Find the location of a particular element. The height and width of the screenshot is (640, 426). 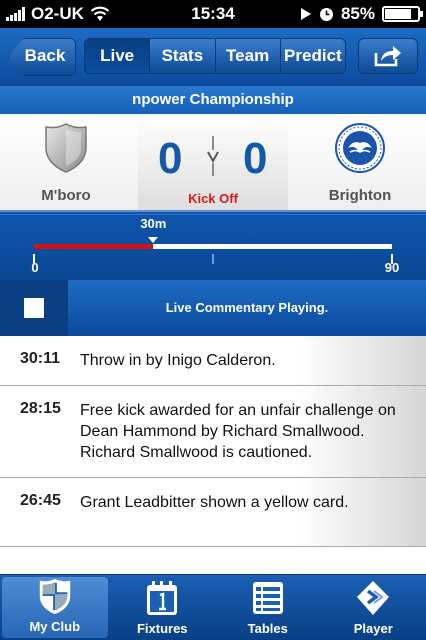

stop-commentary-button is located at coordinates (34, 308).